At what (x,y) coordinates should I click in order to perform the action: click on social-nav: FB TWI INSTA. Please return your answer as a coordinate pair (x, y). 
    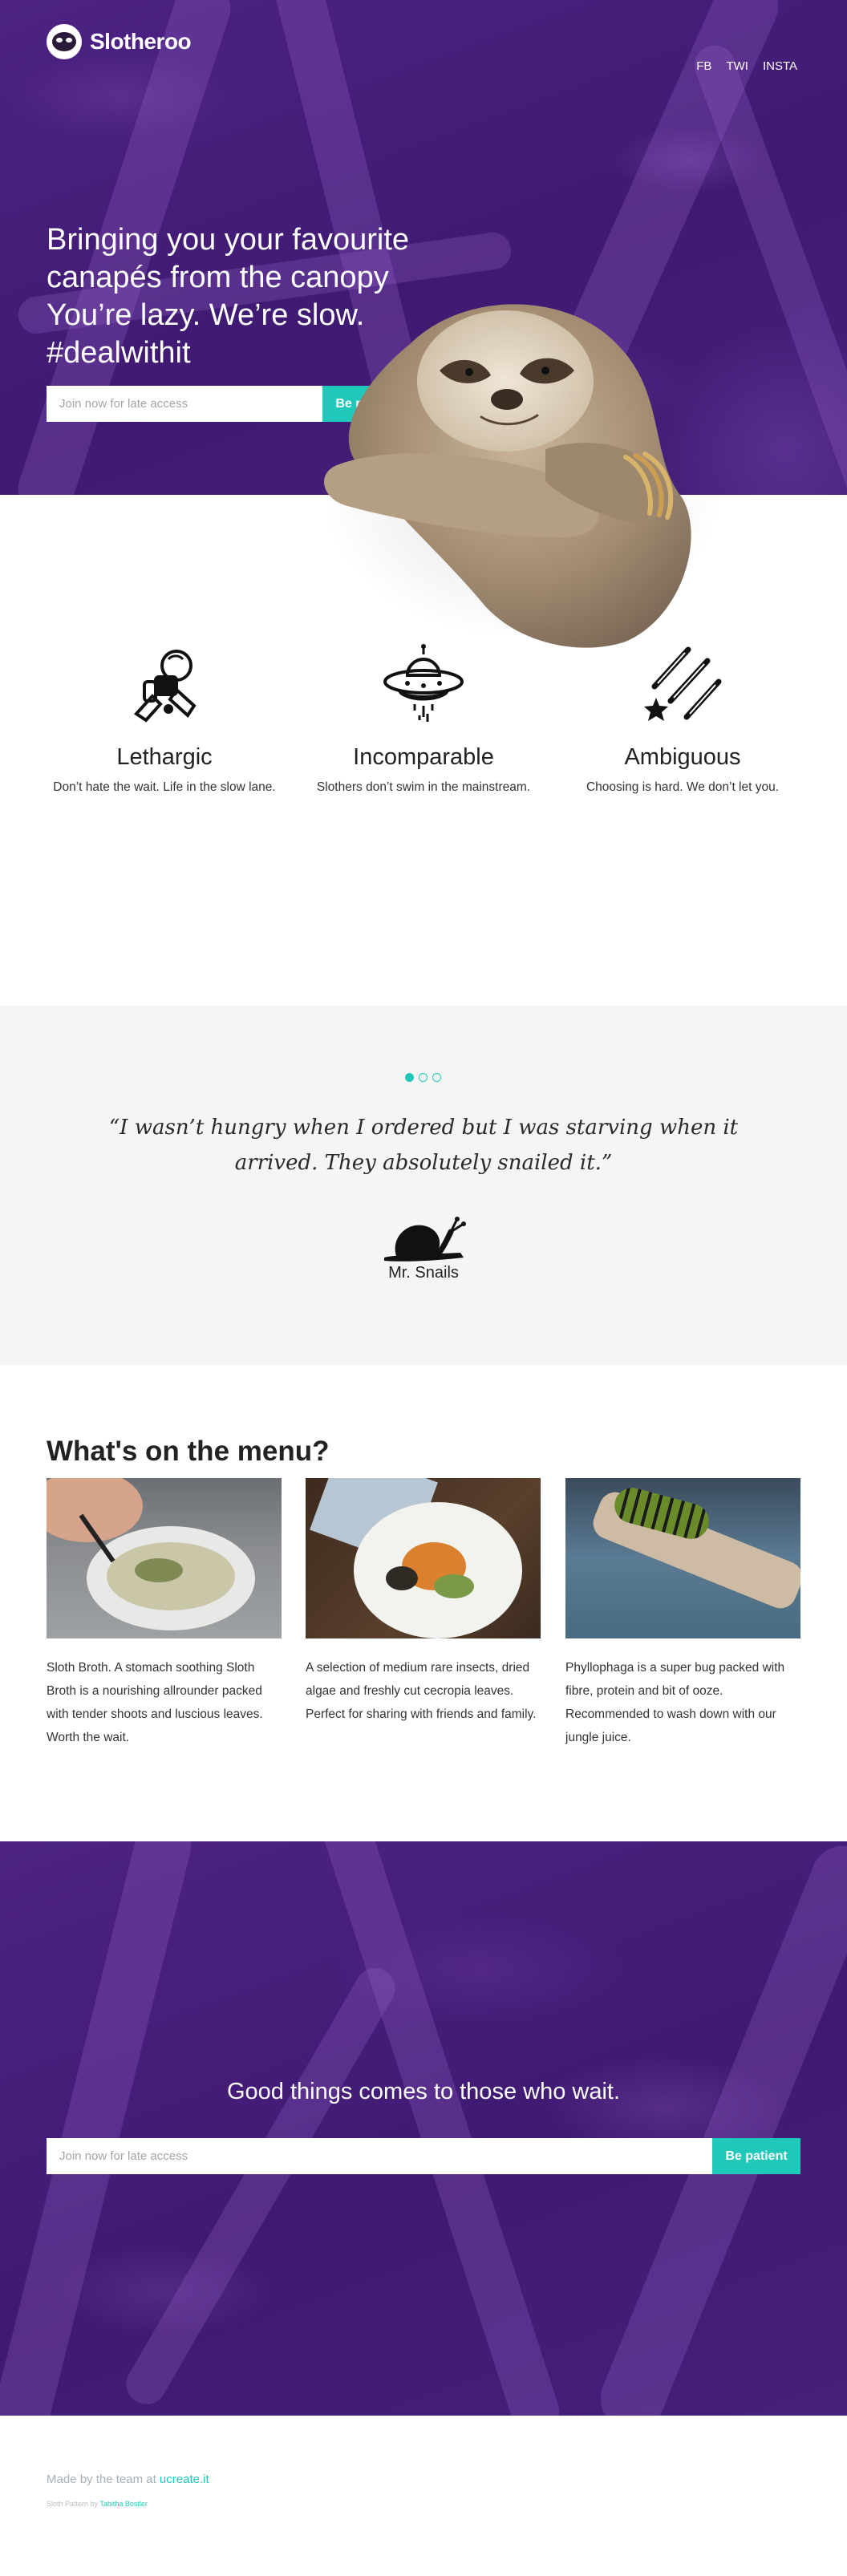
    Looking at the image, I should click on (746, 66).